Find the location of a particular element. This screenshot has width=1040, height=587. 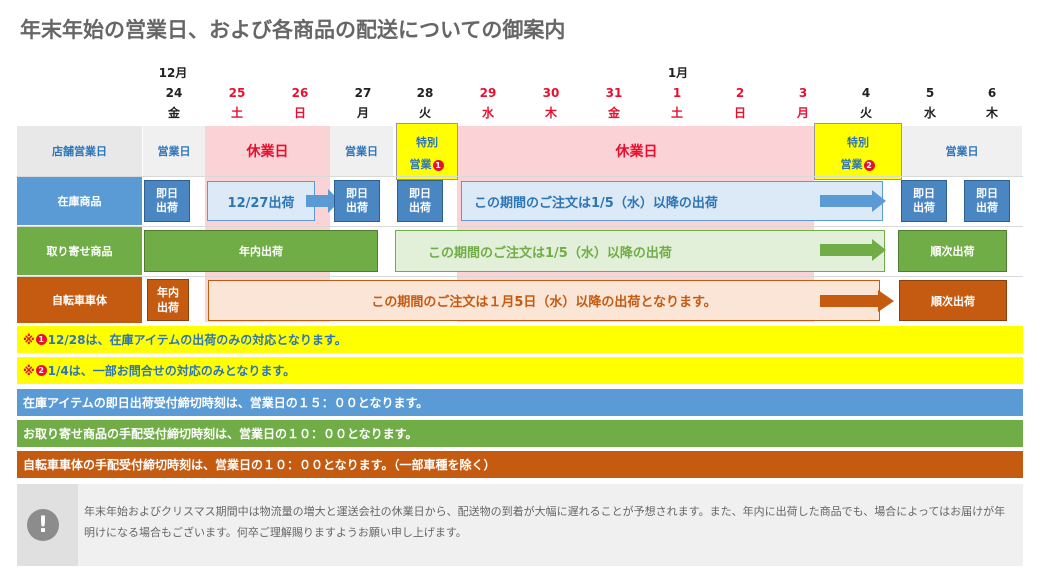

store-closed-1: 休業日 is located at coordinates (267, 152).